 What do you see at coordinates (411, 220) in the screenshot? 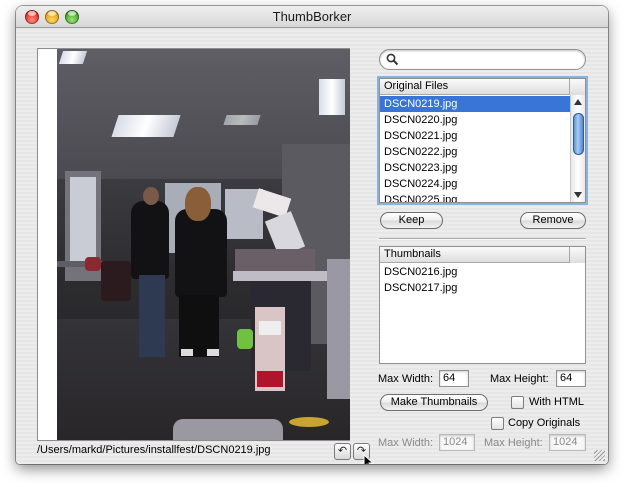
I see `keep-button: Keep` at bounding box center [411, 220].